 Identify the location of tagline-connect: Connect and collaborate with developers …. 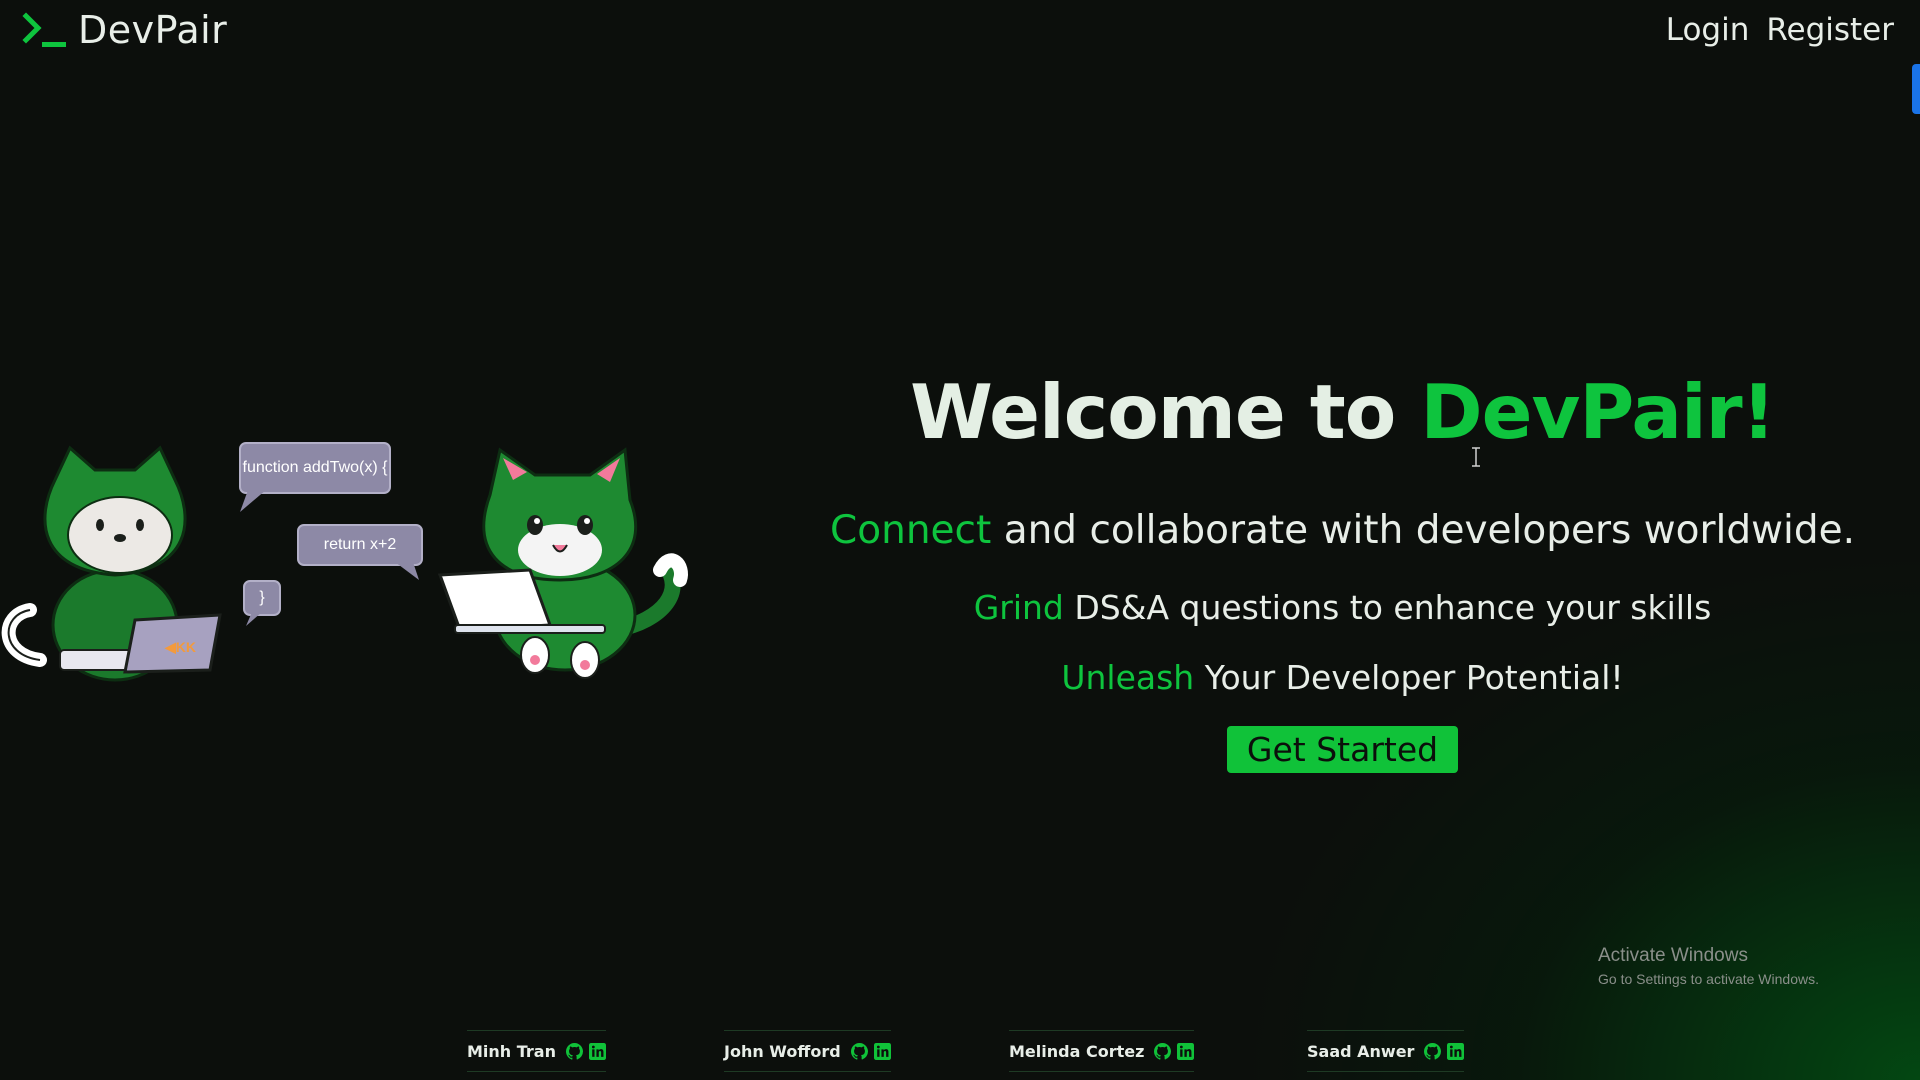
(1342, 531).